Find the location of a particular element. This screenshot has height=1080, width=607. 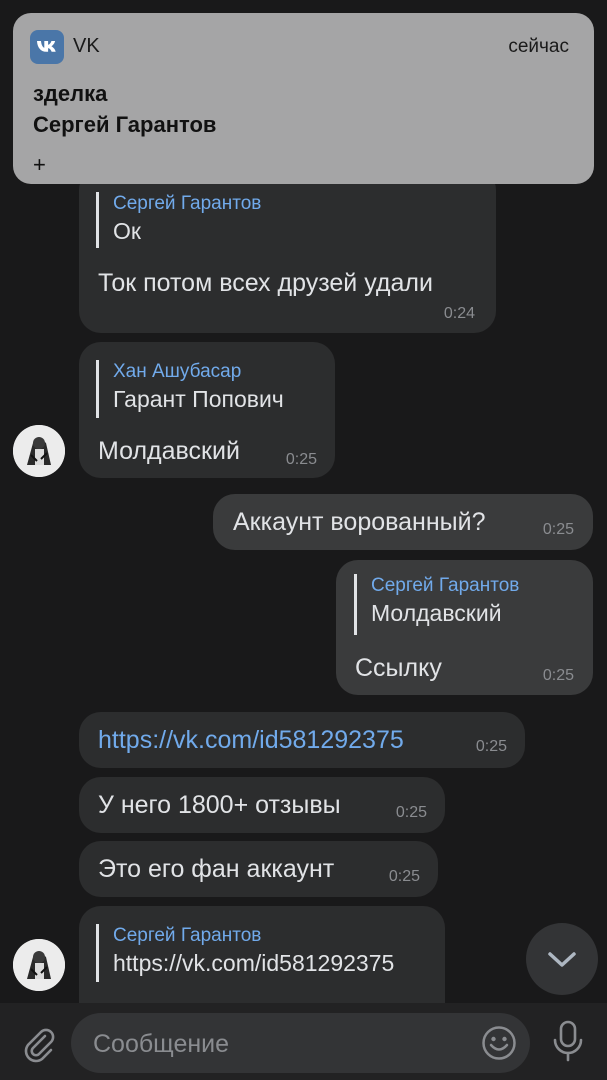

vk-logo-icon is located at coordinates (47, 47).